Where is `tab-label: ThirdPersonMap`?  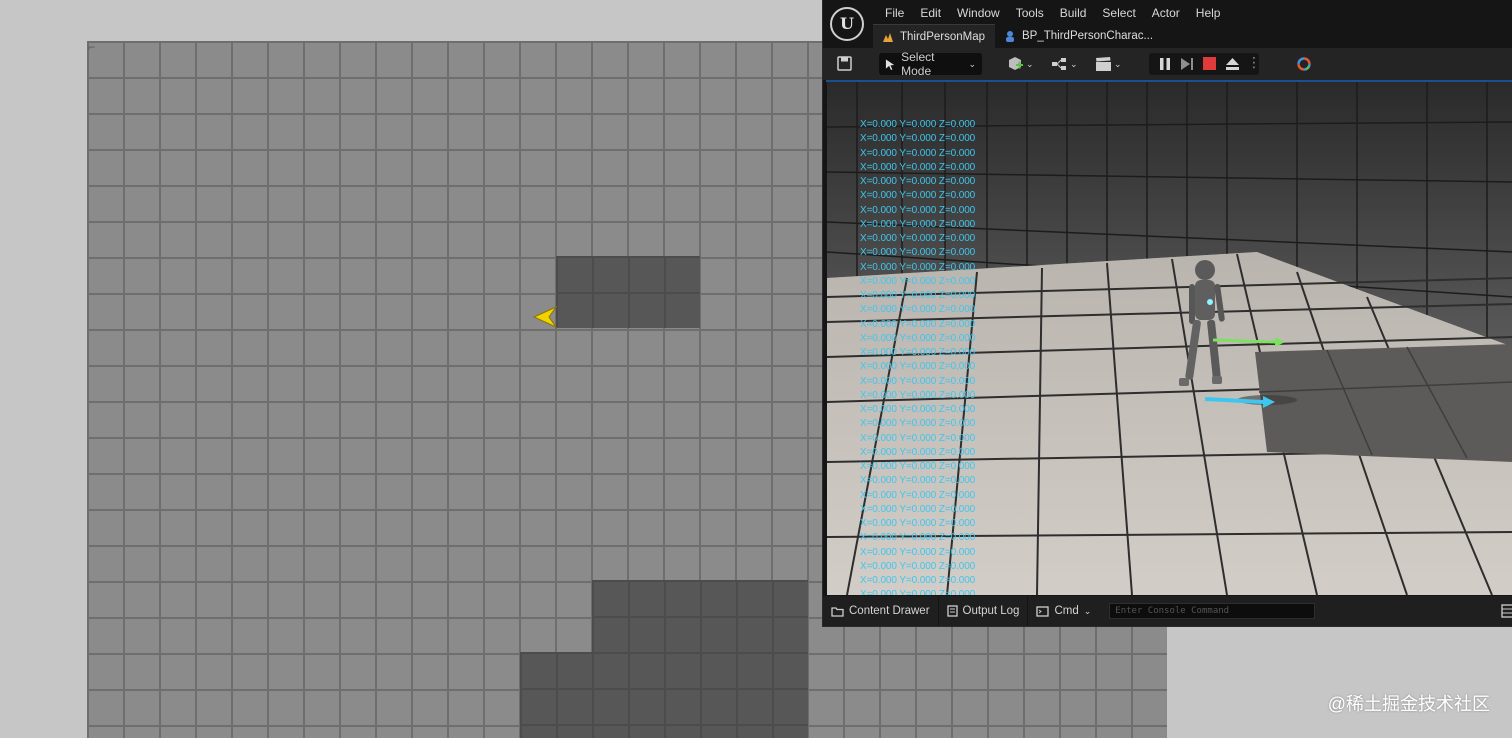
tab-label: ThirdPersonMap is located at coordinates (943, 37).